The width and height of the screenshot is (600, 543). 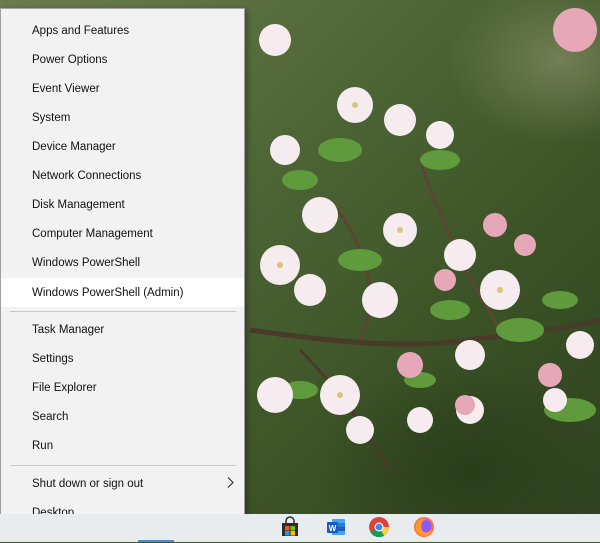 What do you see at coordinates (78, 204) in the screenshot?
I see `menu-item-label: Disk Management` at bounding box center [78, 204].